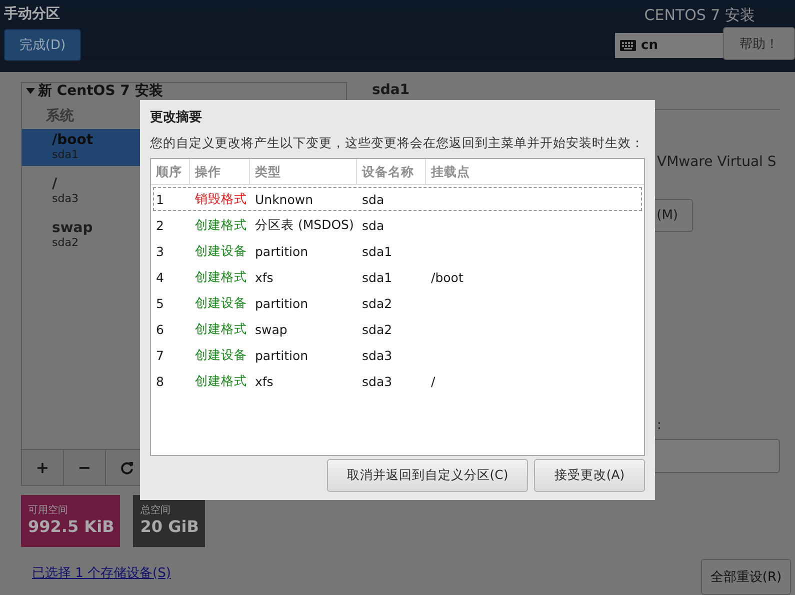 The image size is (795, 595). I want to click on table-cell-text: 2, so click(160, 225).